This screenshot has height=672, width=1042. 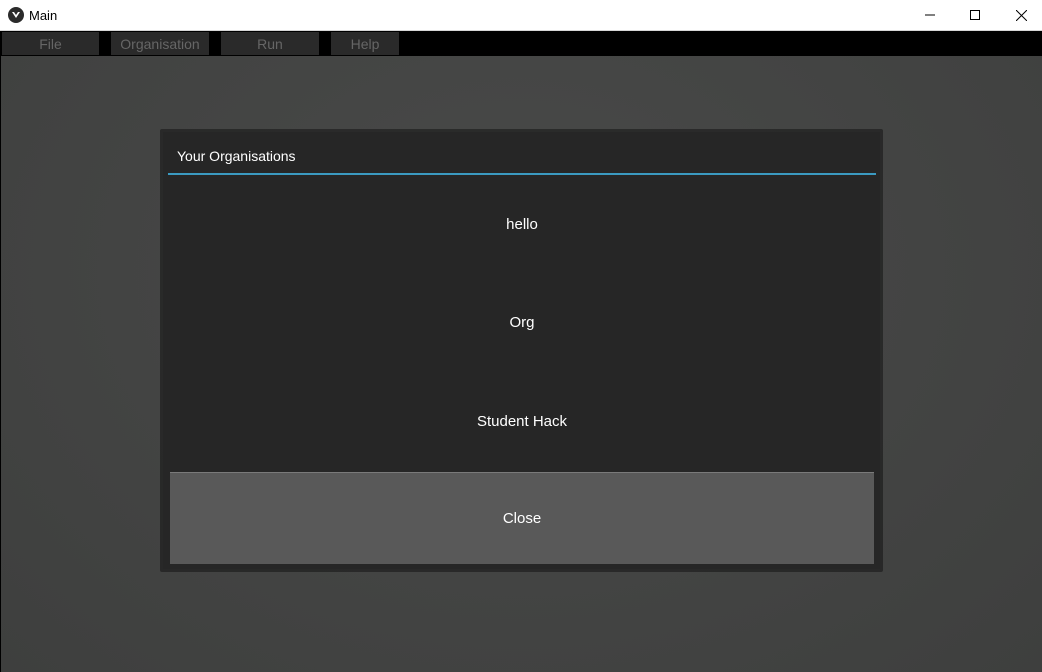 I want to click on organisation-item-student-hack: Student Hack, so click(x=522, y=421).